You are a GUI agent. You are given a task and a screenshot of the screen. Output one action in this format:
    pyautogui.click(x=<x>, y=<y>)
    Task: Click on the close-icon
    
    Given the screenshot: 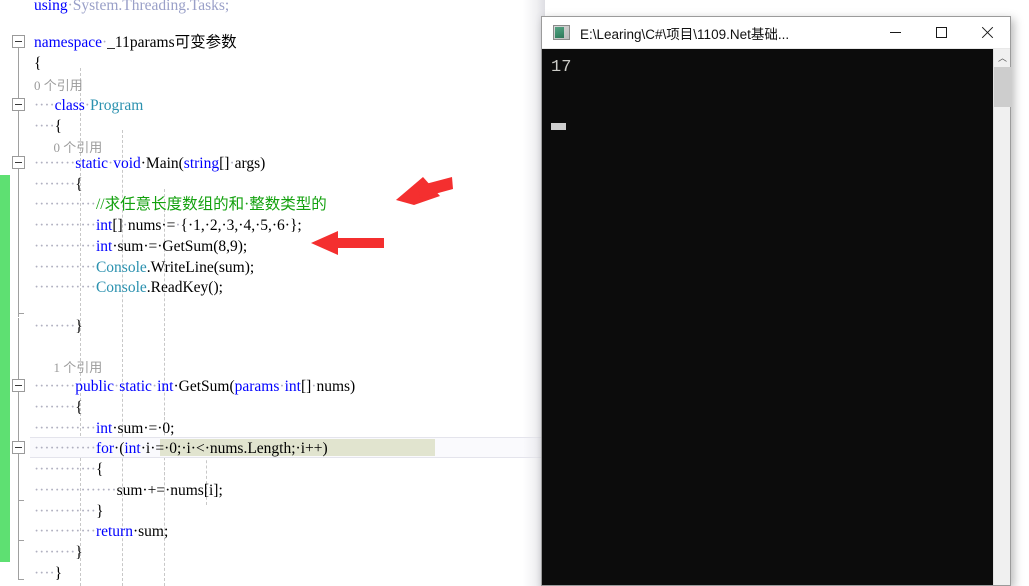 What is the action you would take?
    pyautogui.click(x=987, y=32)
    